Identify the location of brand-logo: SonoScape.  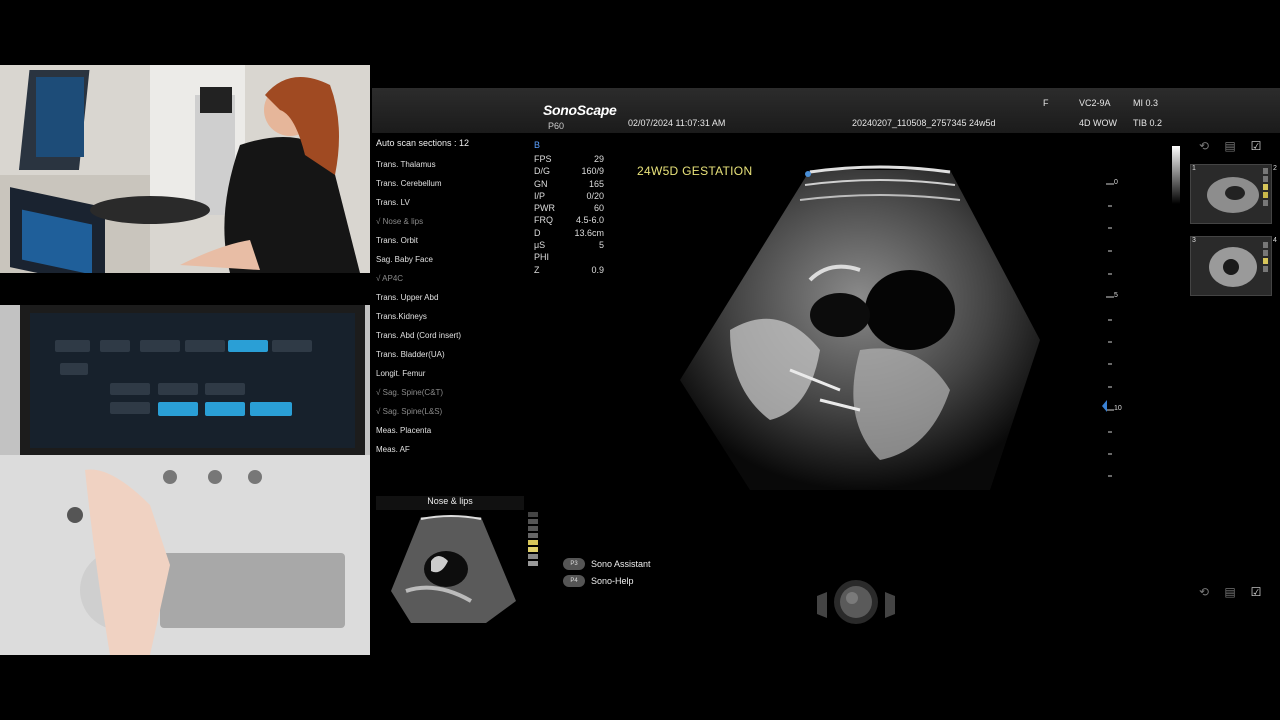
(580, 110).